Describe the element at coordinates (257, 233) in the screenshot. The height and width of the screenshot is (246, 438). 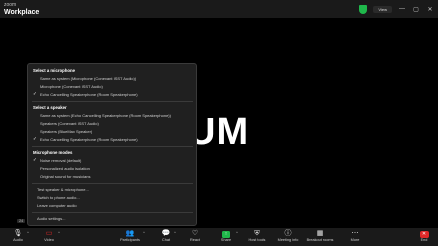
I see `host-tools-icon: ⛨` at that location.